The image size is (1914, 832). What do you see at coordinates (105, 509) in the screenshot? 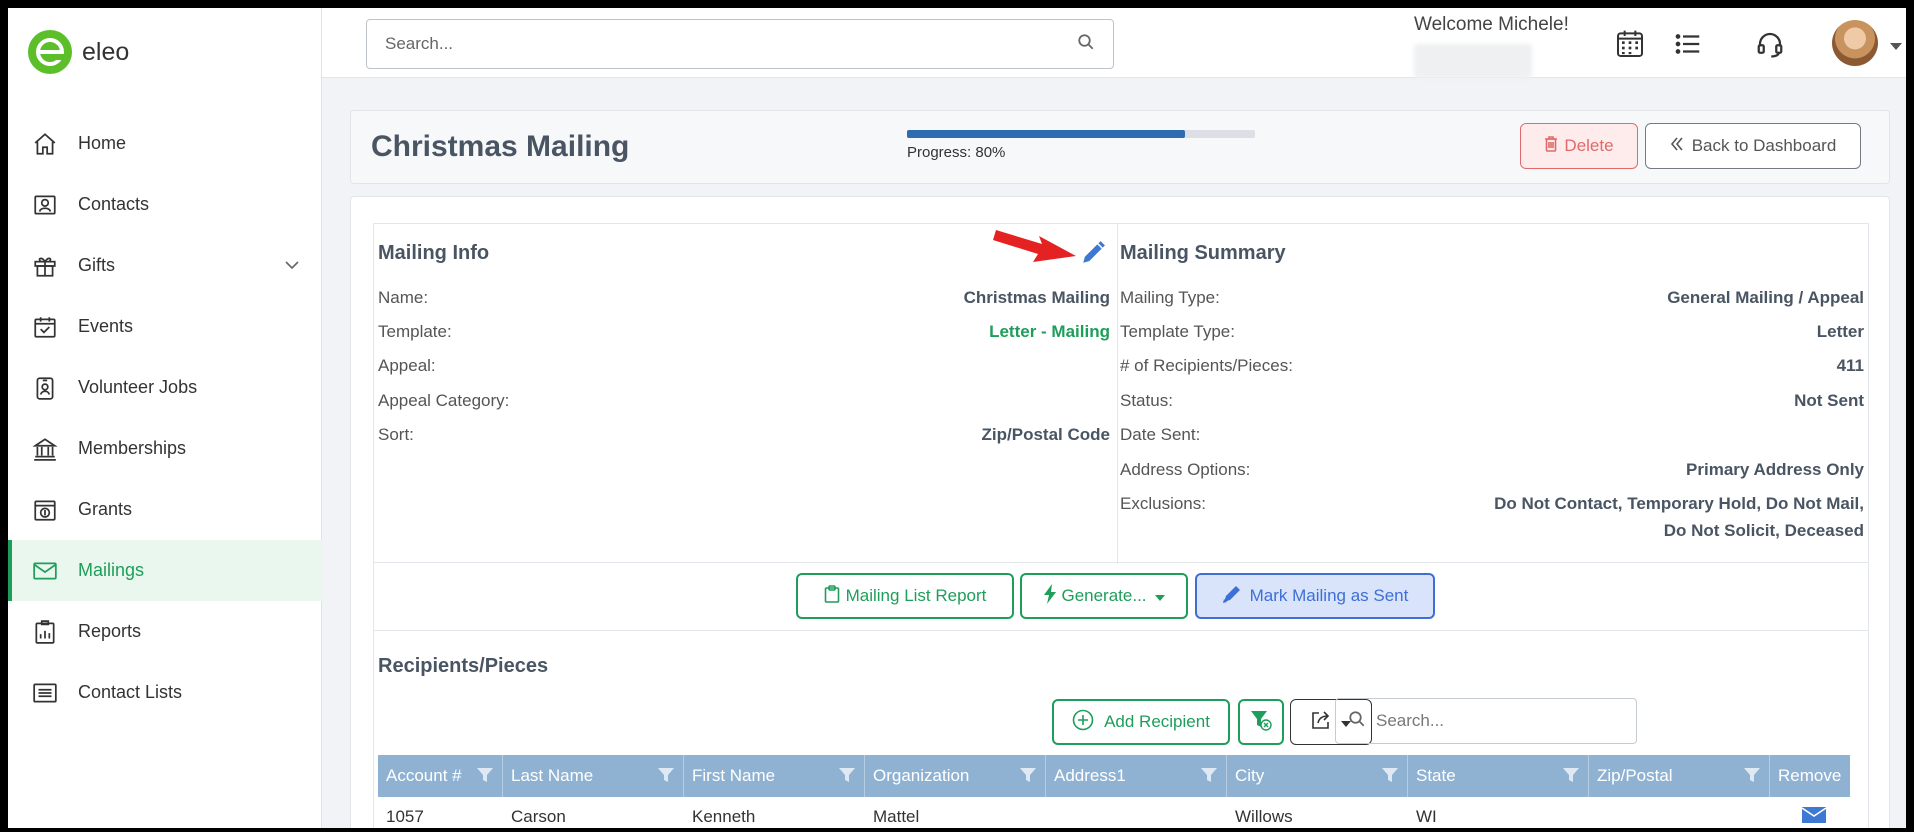
I see `sidebar-item-label: Grants` at bounding box center [105, 509].